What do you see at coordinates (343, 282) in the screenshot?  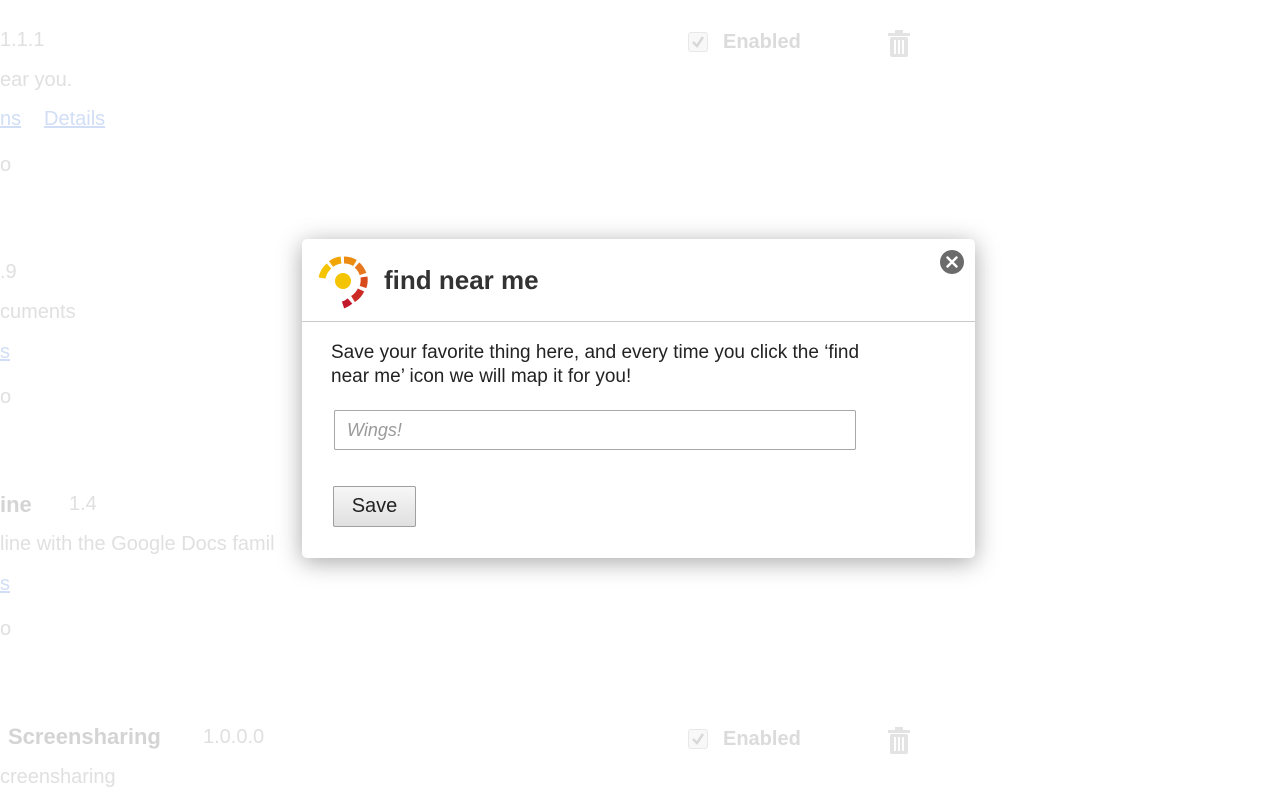 I see `find-near-me-logo-icon` at bounding box center [343, 282].